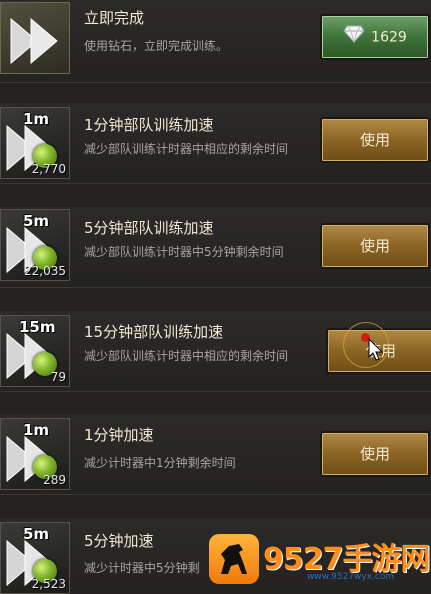 The height and width of the screenshot is (594, 431). I want to click on duration-badge: 15m, so click(37, 327).